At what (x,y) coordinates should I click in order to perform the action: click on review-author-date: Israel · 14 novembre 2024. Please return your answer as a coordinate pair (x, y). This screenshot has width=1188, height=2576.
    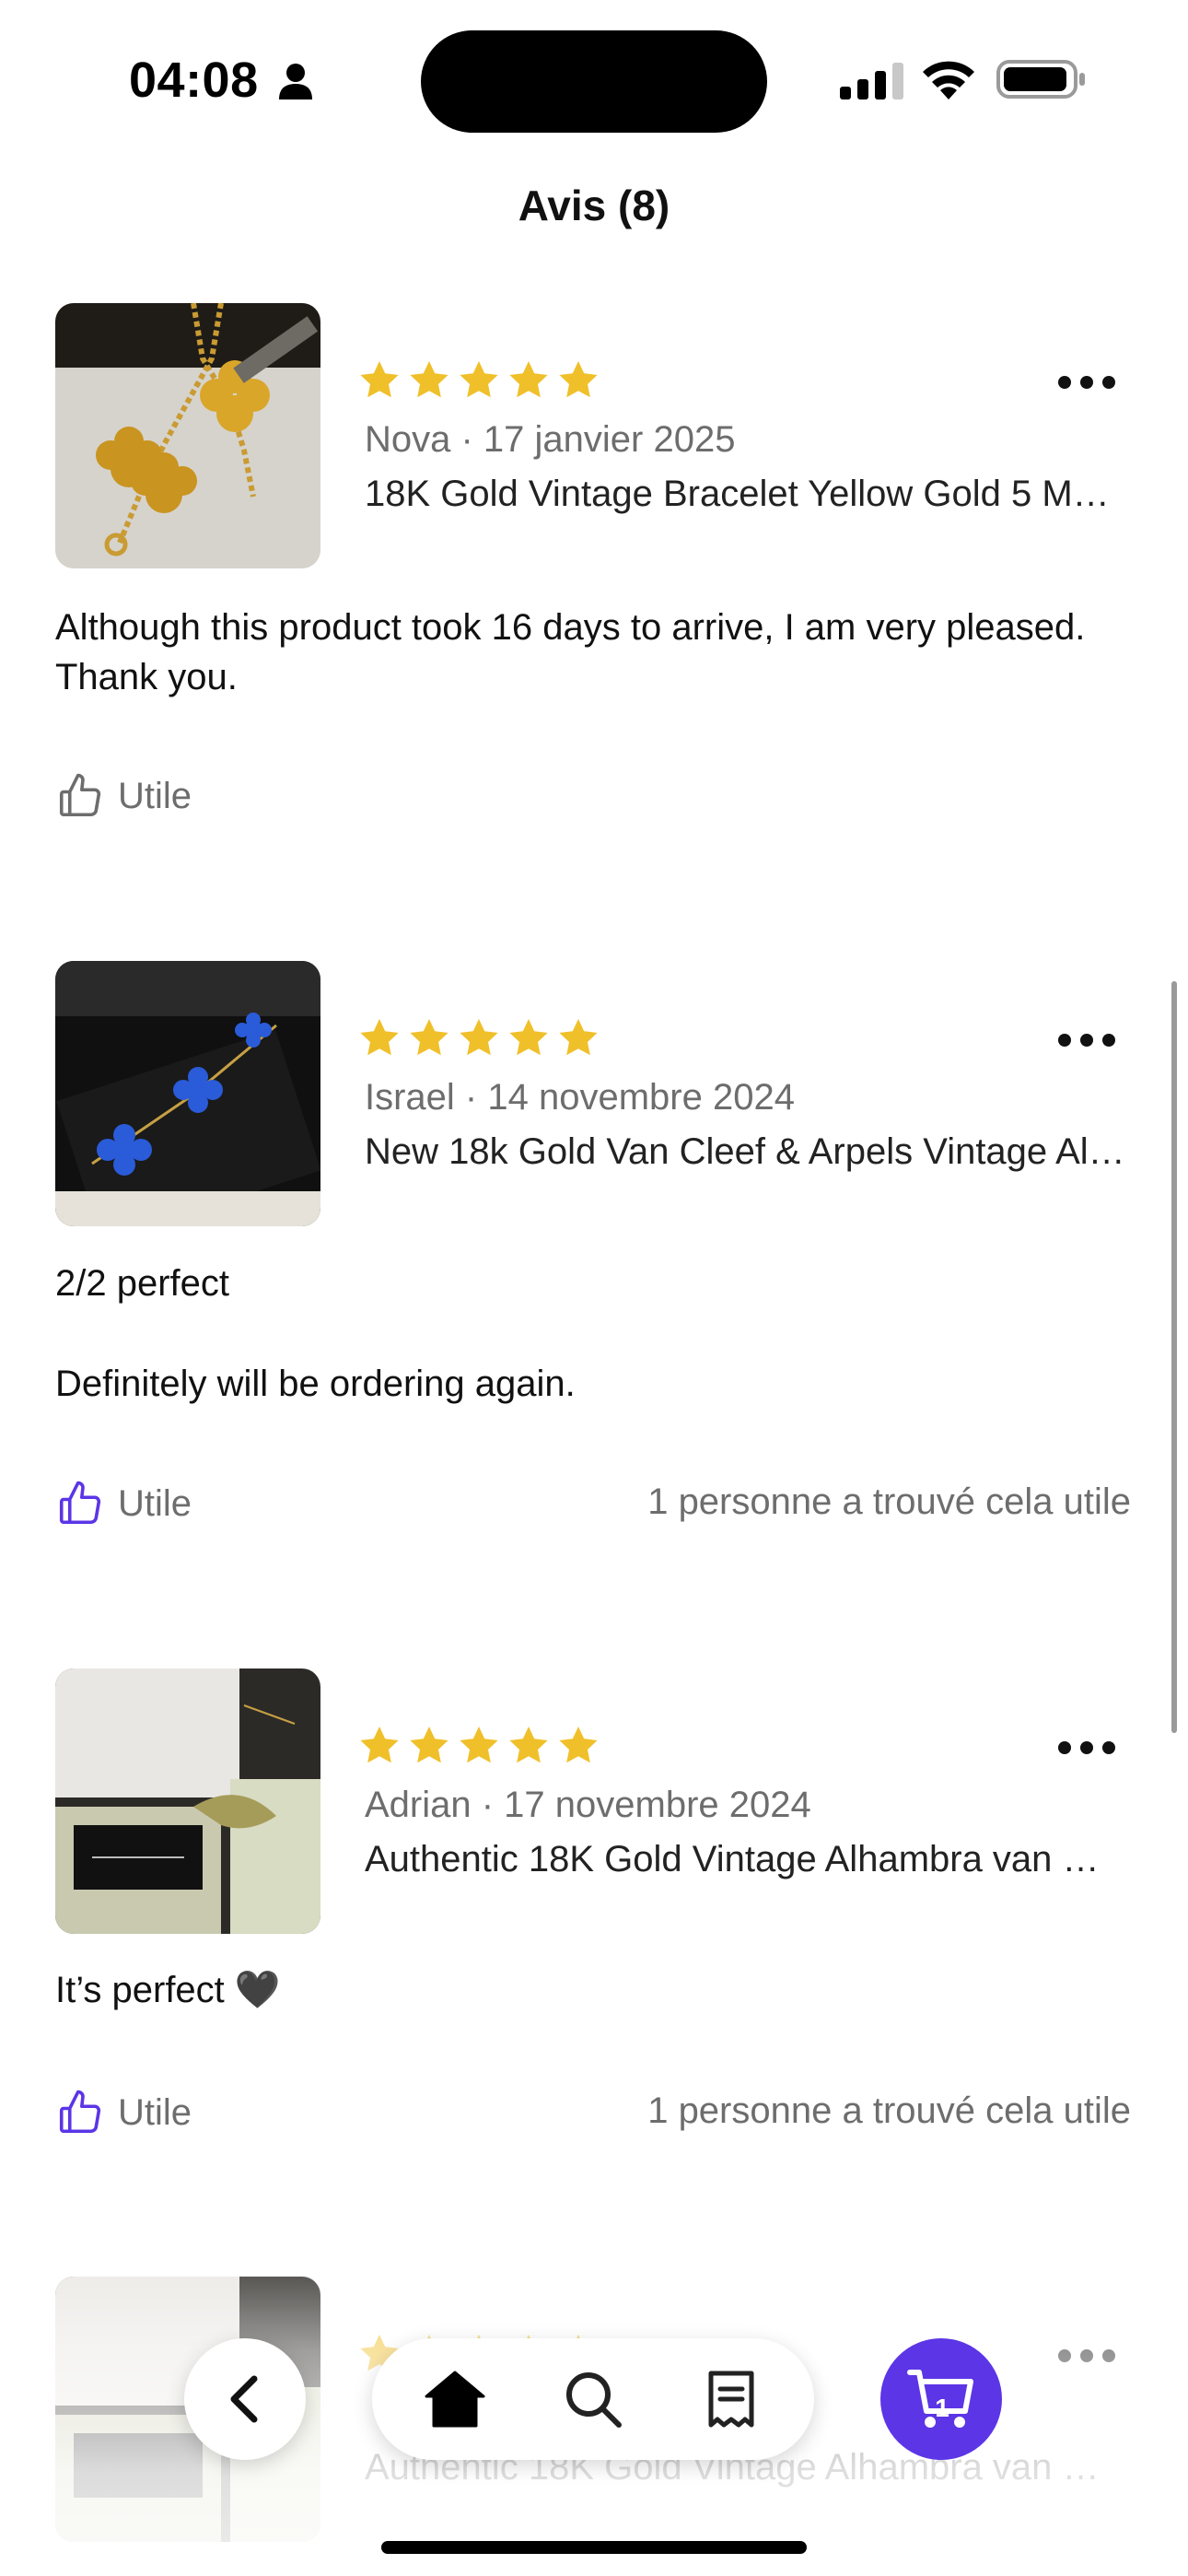
    Looking at the image, I should click on (580, 1097).